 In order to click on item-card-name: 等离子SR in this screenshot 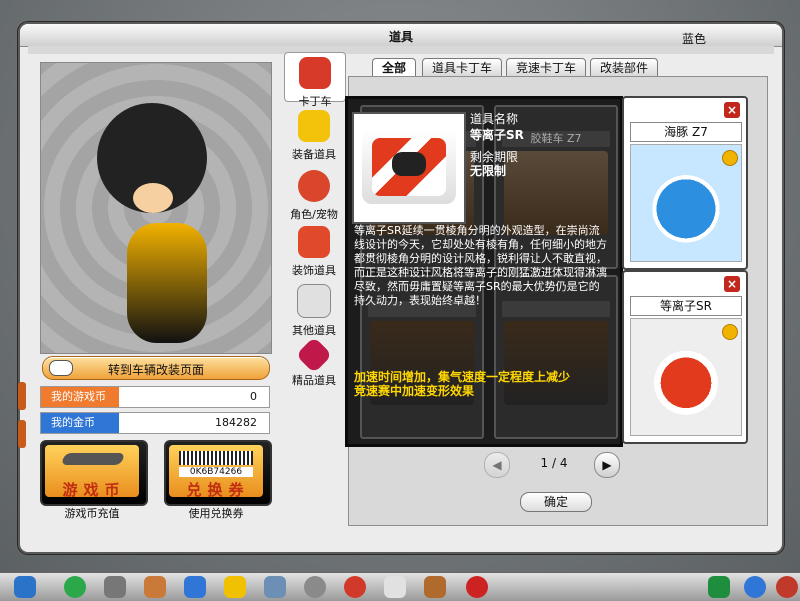, I will do `click(686, 306)`.